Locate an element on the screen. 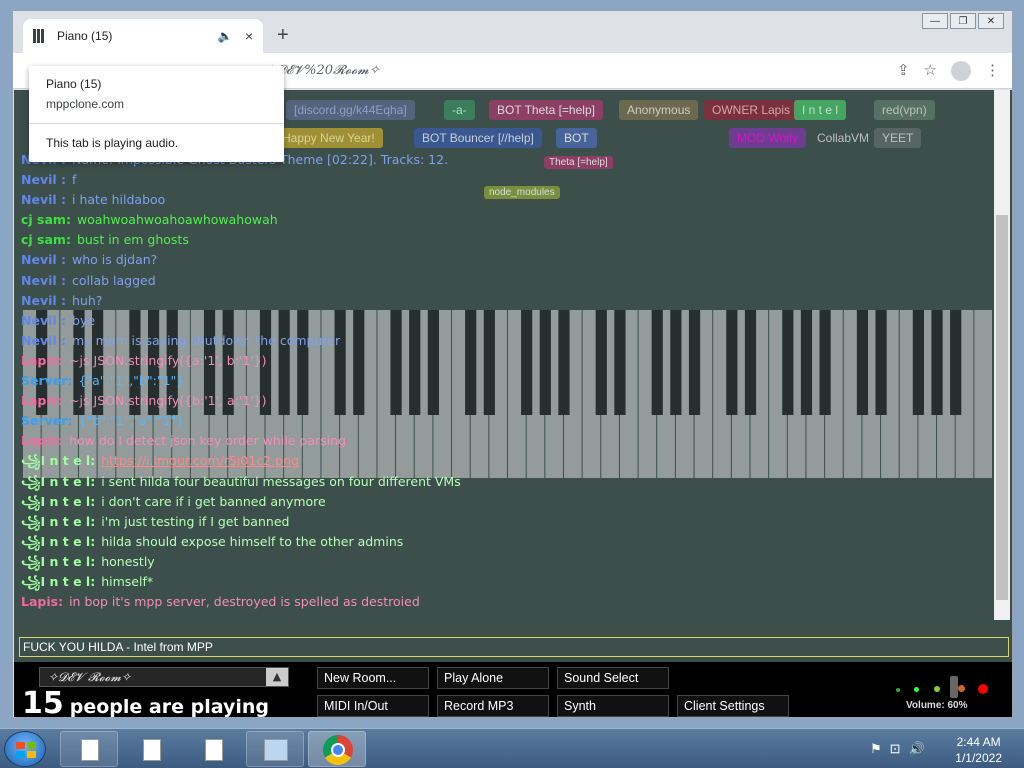  chat-text: i hate hildaboo is located at coordinates (119, 200).